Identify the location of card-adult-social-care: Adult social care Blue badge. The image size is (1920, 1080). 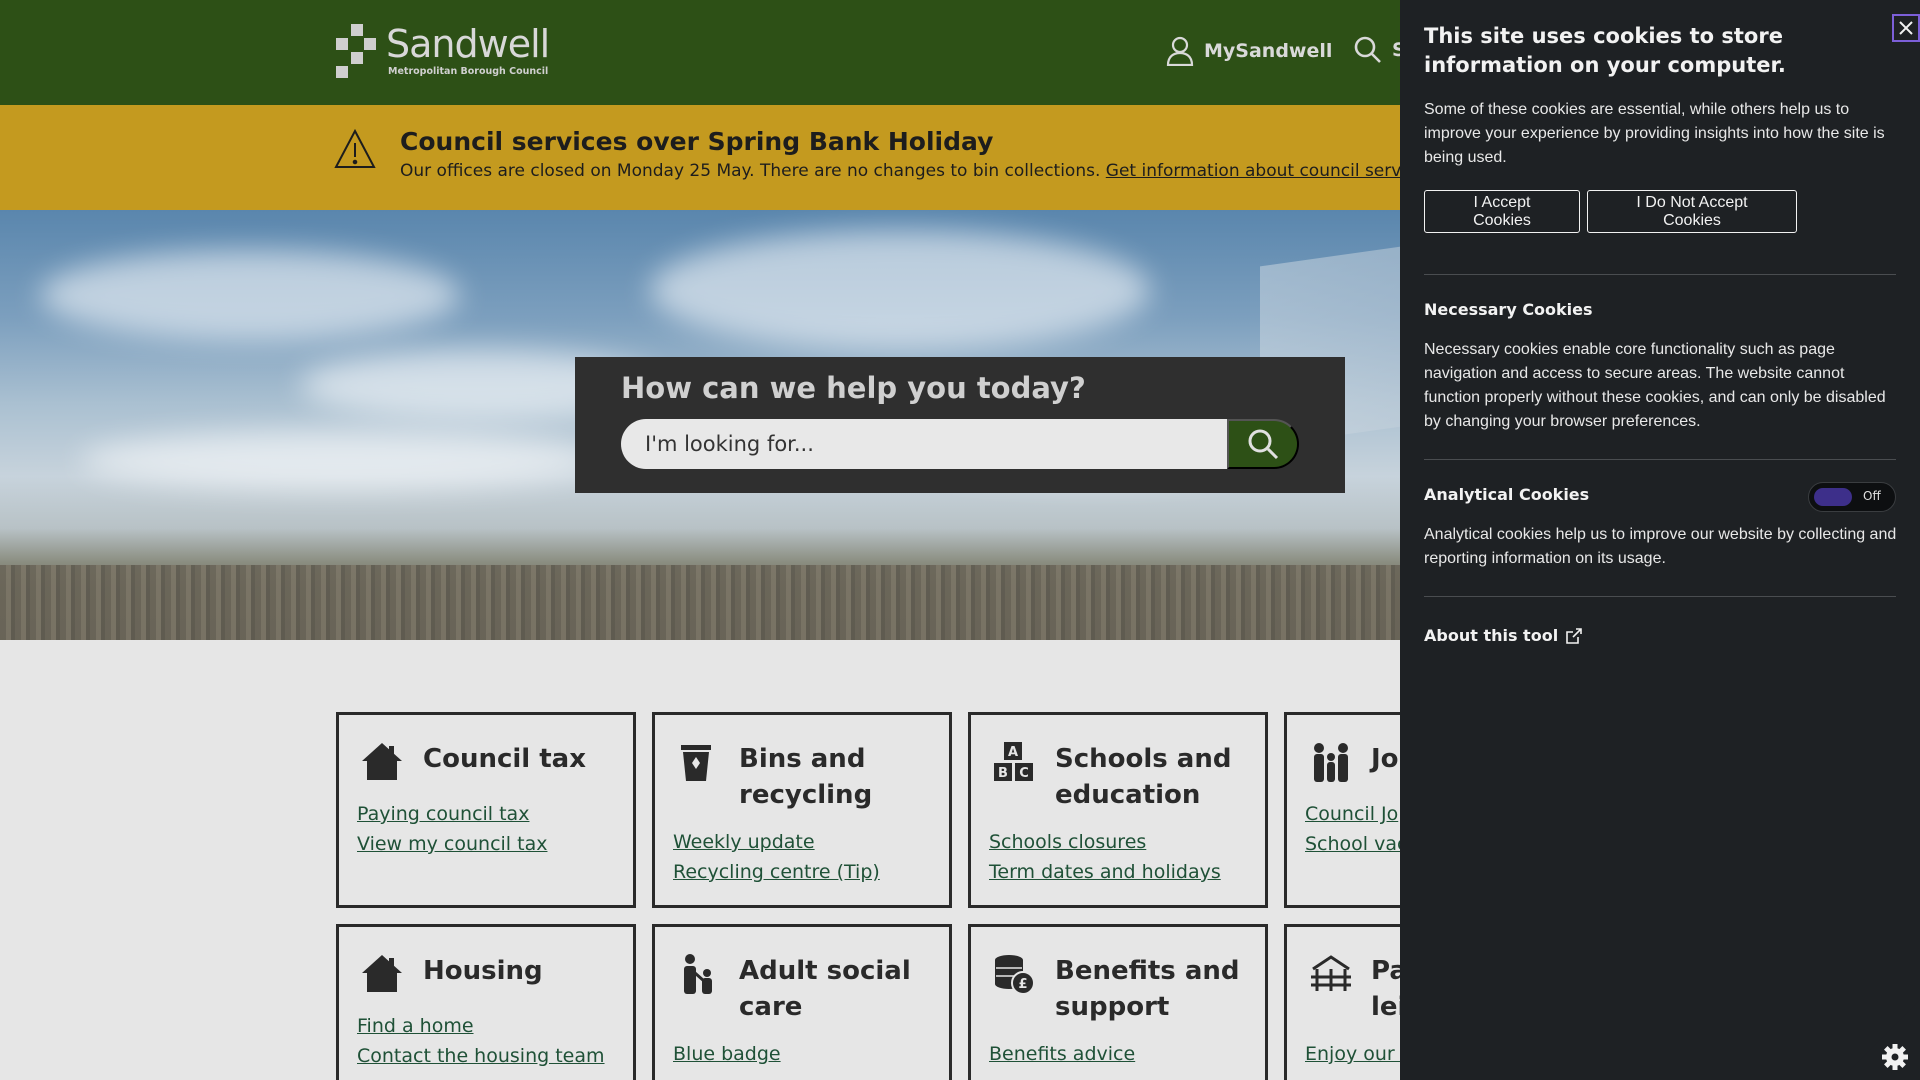
(802, 1002).